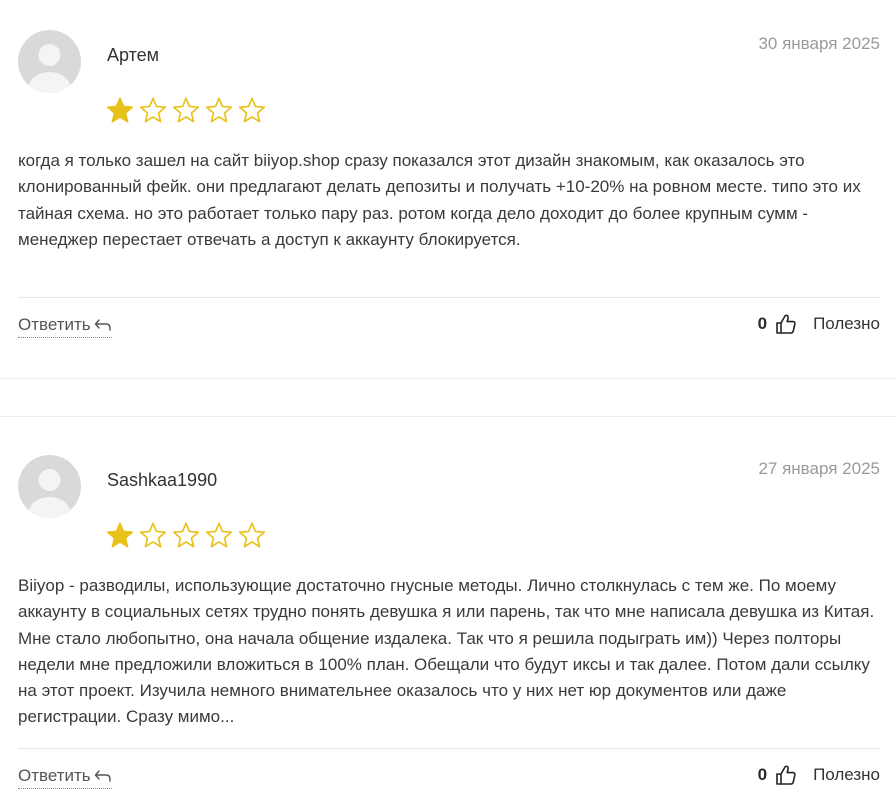  I want to click on review-date: 30 января 2025, so click(819, 43).